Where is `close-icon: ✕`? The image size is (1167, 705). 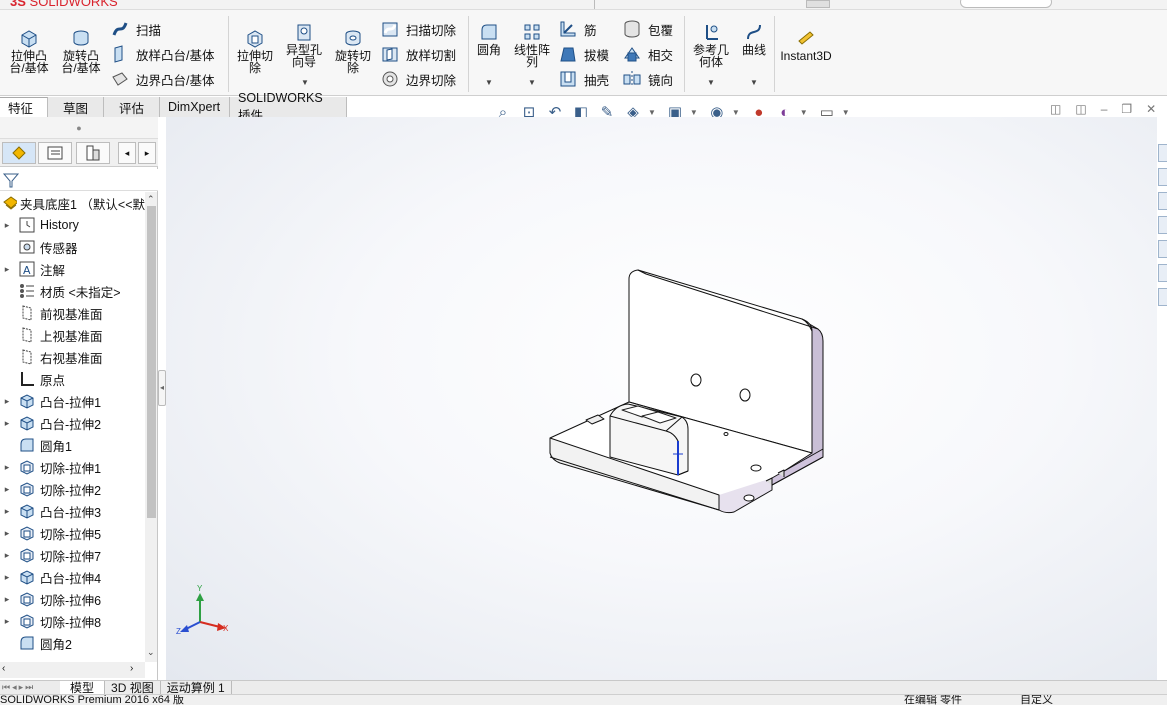 close-icon: ✕ is located at coordinates (1151, 109).